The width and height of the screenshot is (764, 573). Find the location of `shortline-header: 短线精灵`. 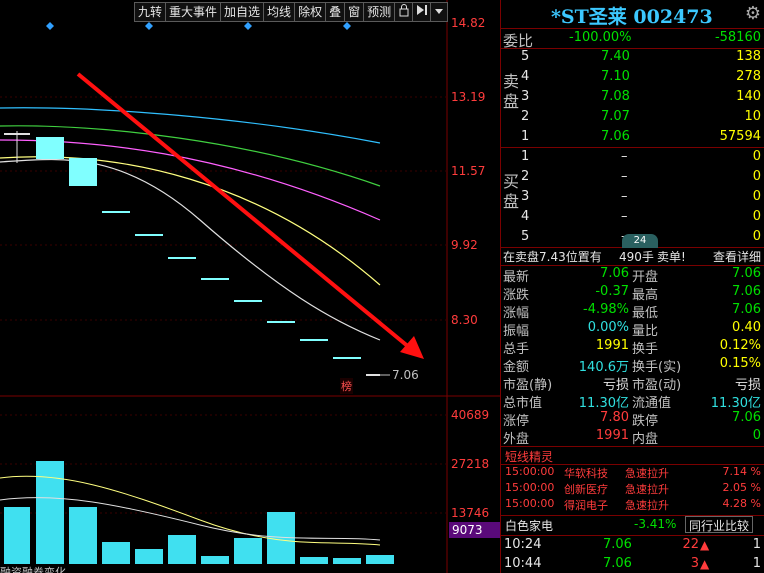

shortline-header: 短线精灵 is located at coordinates (632, 456).